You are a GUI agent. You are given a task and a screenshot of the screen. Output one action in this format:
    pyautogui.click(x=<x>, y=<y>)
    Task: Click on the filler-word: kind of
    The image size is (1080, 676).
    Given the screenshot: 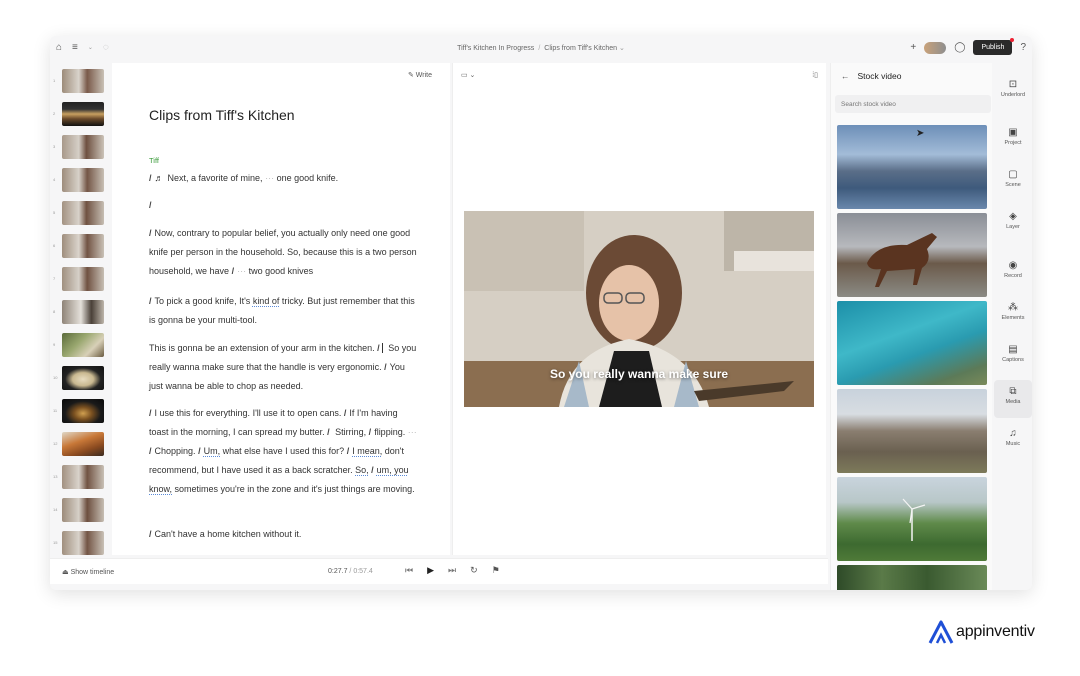 What is the action you would take?
    pyautogui.click(x=266, y=301)
    